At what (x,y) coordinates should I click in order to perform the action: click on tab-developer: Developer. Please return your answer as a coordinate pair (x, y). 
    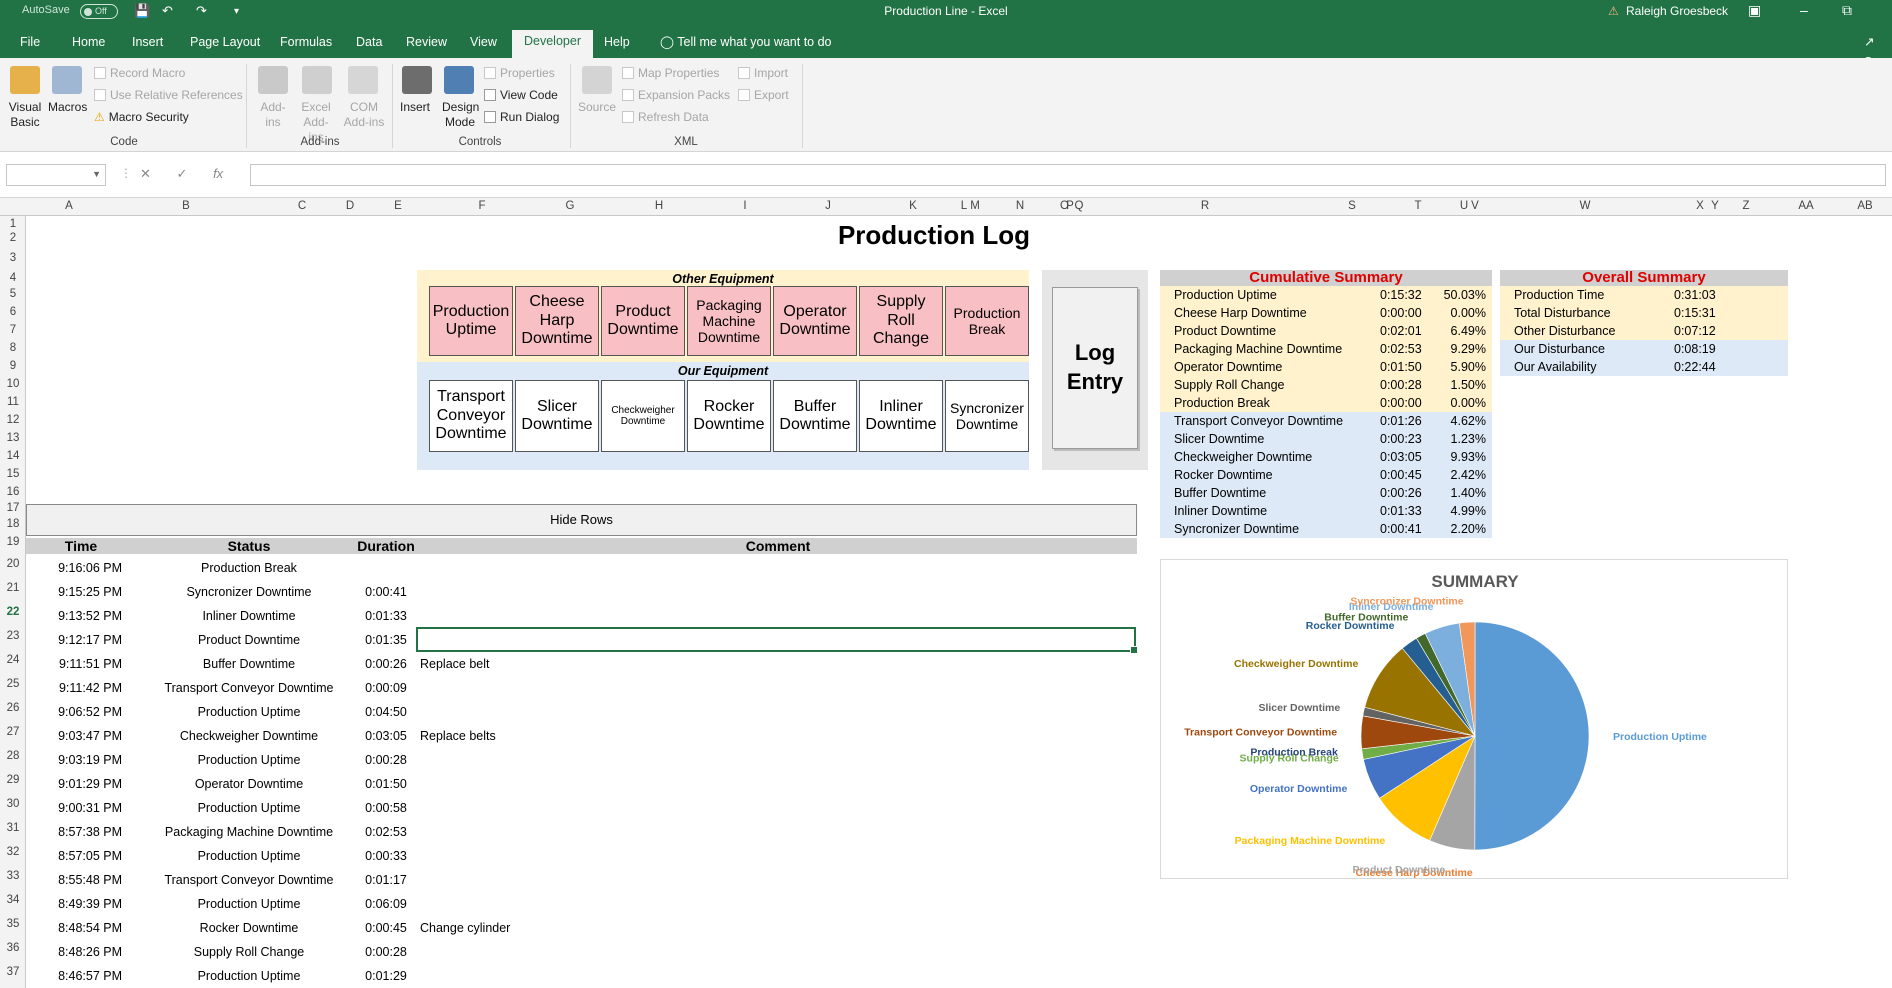
    Looking at the image, I should click on (552, 44).